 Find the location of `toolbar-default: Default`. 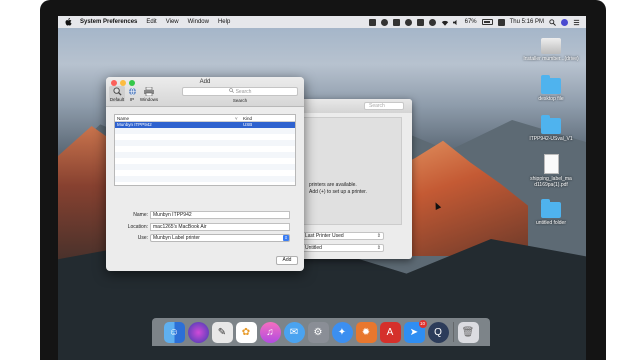

toolbar-default: Default is located at coordinates (117, 94).